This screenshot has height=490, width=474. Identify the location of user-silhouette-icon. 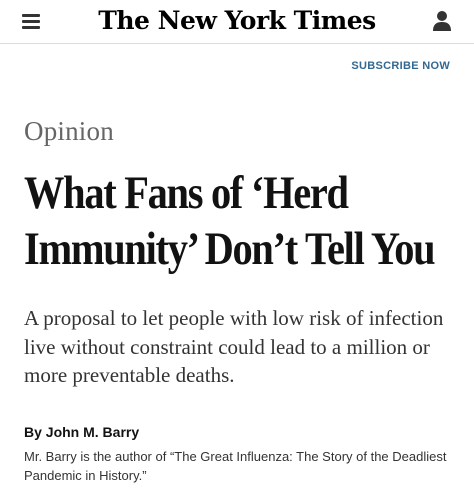
(442, 21).